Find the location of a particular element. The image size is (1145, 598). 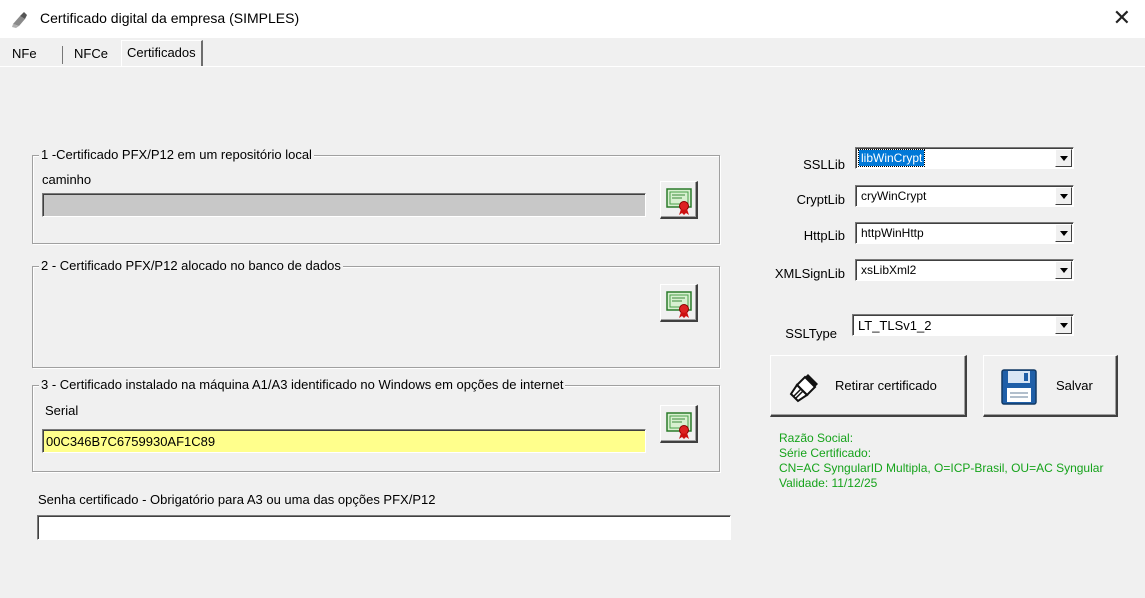

tab-certificados: Certificados is located at coordinates (162, 53).